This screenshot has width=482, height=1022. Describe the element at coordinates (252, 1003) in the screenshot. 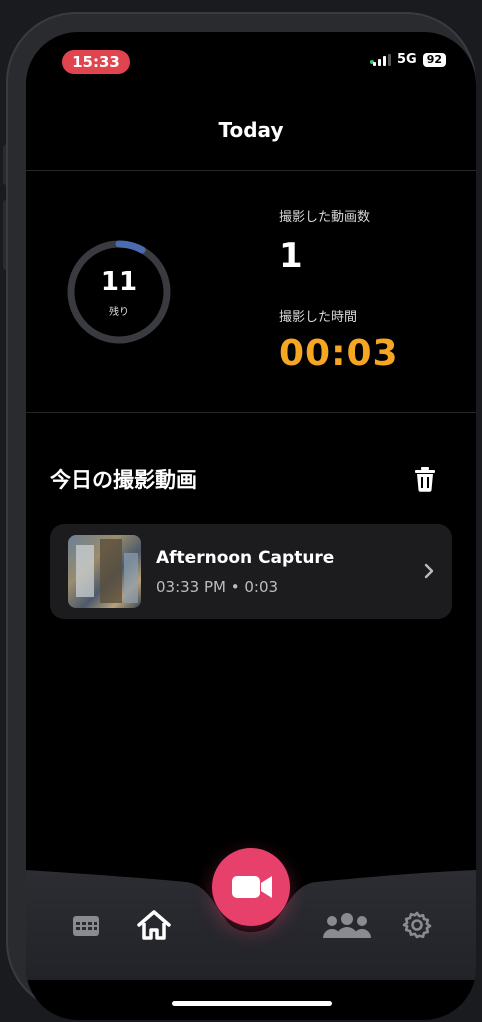

I see `home-indicator` at that location.